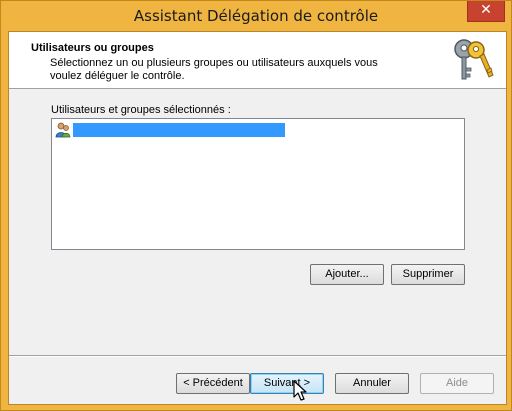  Describe the element at coordinates (257, 356) in the screenshot. I see `footer-separator` at that location.